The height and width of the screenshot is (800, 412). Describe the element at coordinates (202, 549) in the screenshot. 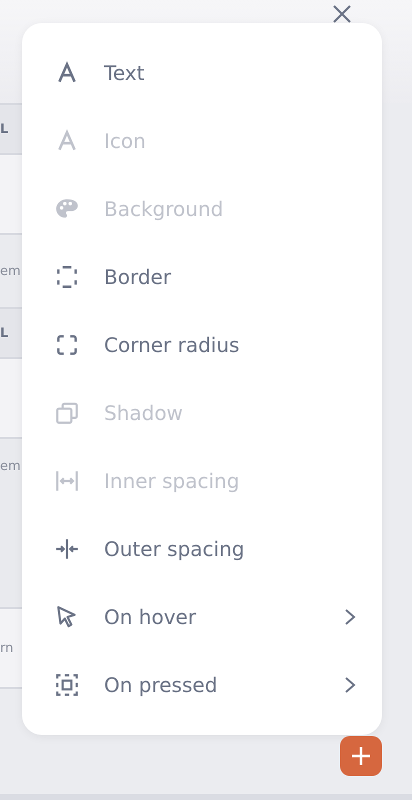

I see `menu-item: Outer spacing` at that location.